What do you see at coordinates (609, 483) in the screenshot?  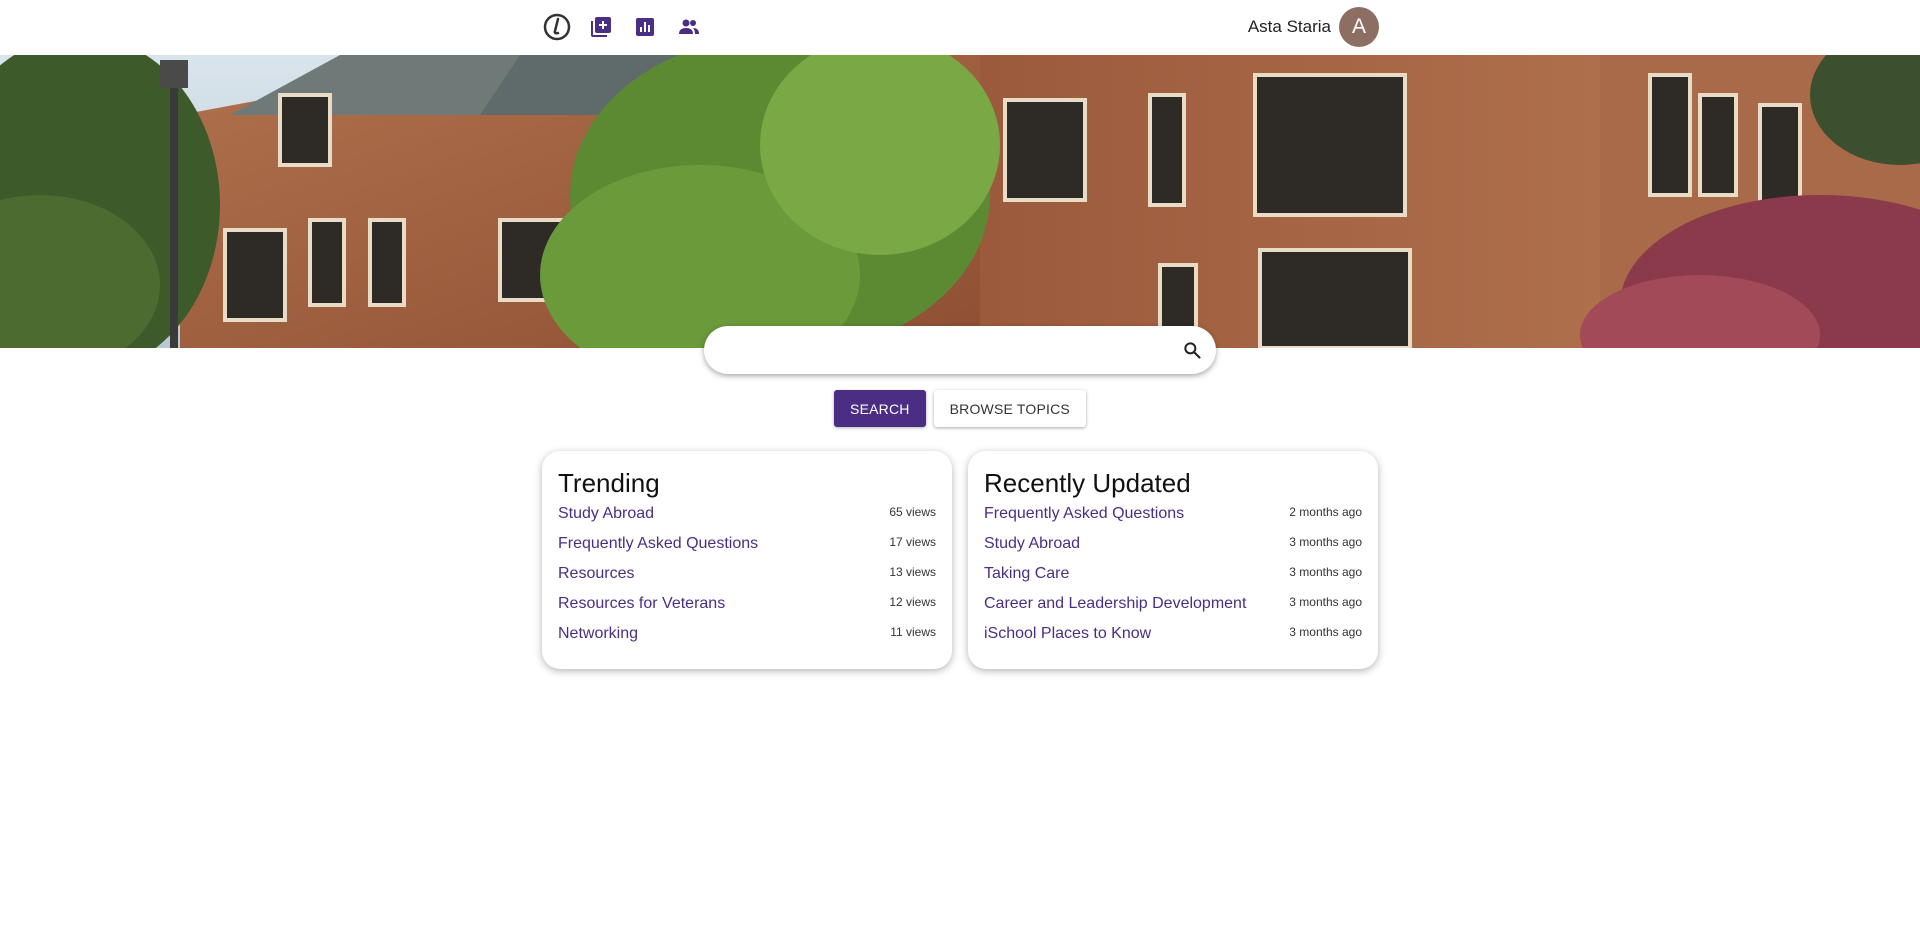 I see `trending-title: Trending` at bounding box center [609, 483].